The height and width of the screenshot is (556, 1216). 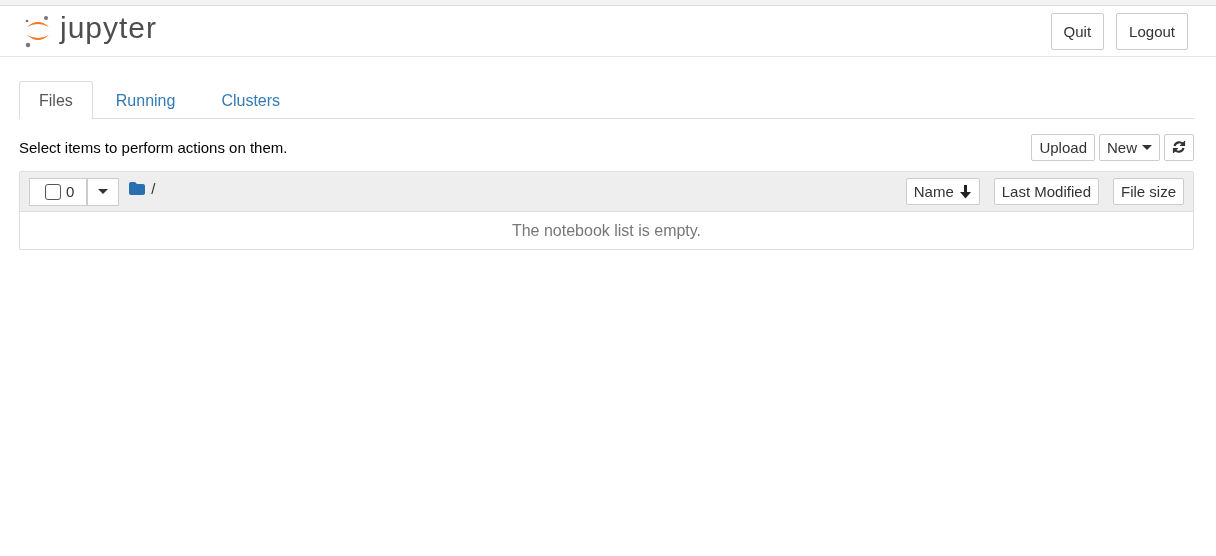 What do you see at coordinates (56, 100) in the screenshot?
I see `tab: Files` at bounding box center [56, 100].